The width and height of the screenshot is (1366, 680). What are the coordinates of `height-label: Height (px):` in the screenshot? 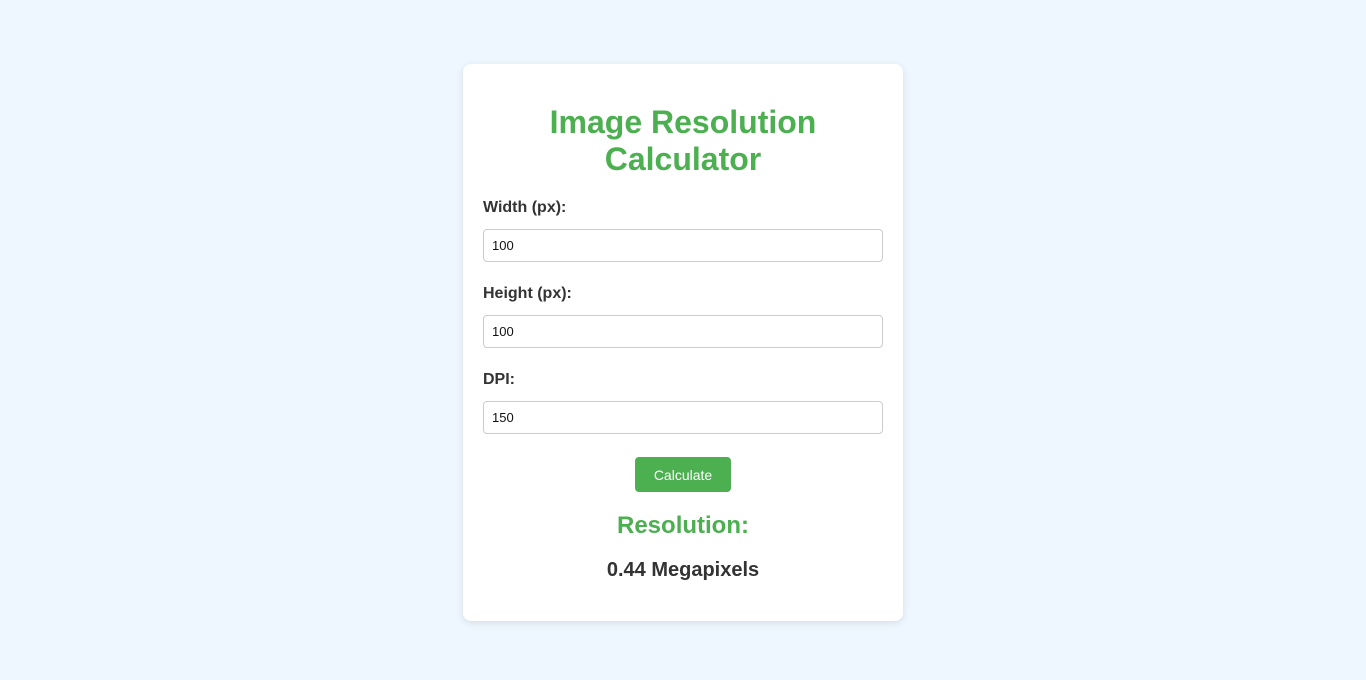 It's located at (527, 293).